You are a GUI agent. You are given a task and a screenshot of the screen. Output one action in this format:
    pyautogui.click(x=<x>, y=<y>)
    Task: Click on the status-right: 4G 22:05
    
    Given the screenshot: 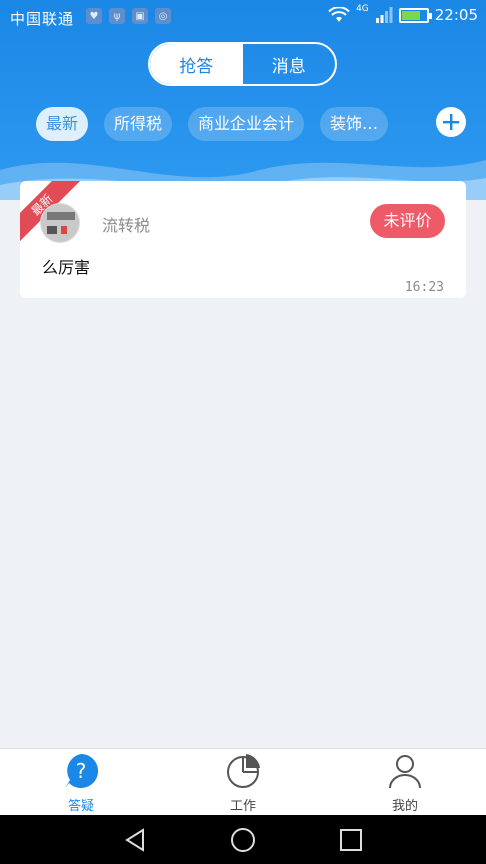 What is the action you would take?
    pyautogui.click(x=403, y=14)
    